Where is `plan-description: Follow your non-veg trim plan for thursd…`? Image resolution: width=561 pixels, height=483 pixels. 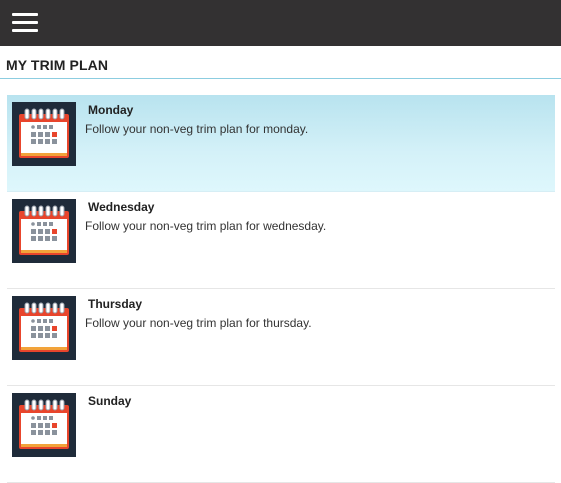 plan-description: Follow your non-veg trim plan for thursd… is located at coordinates (198, 323).